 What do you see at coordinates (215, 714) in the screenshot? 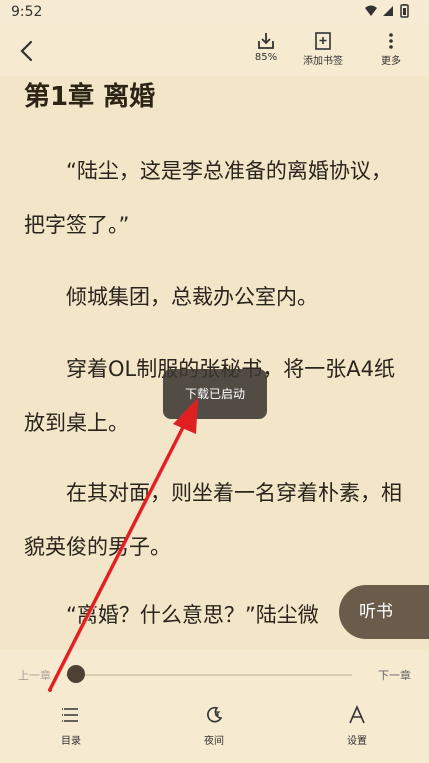
I see `moon-icon` at bounding box center [215, 714].